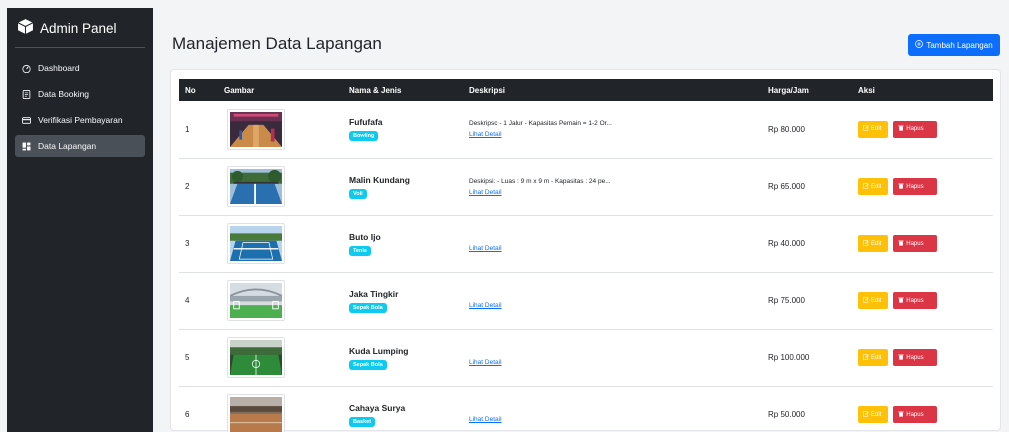 The width and height of the screenshot is (1009, 432). What do you see at coordinates (59, 68) in the screenshot?
I see `sidebar-item-label: Dashboard` at bounding box center [59, 68].